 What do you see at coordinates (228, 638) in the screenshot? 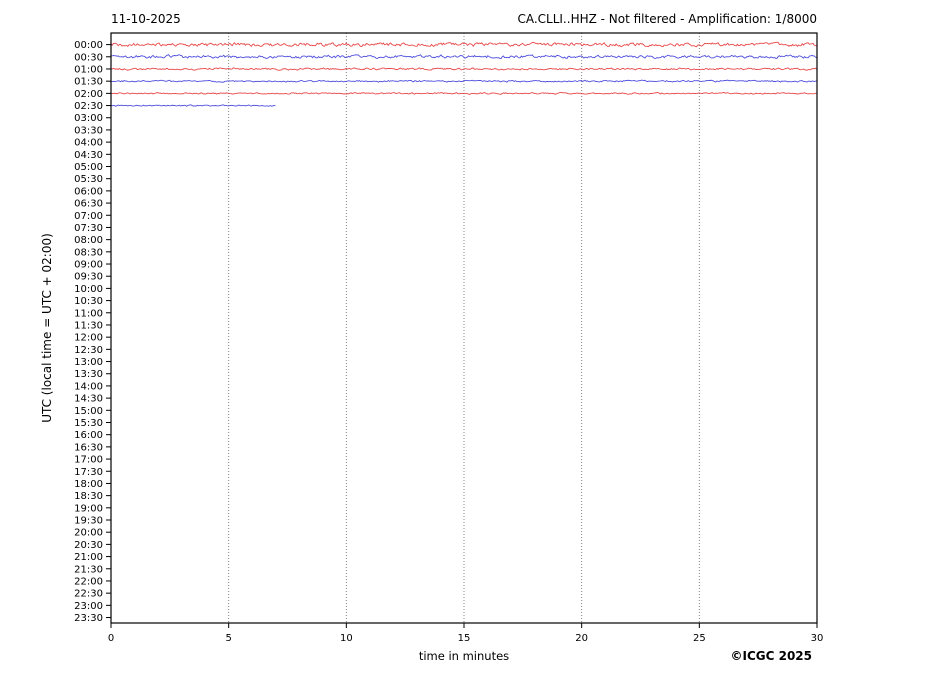
I see `x-tick-label: 5` at bounding box center [228, 638].